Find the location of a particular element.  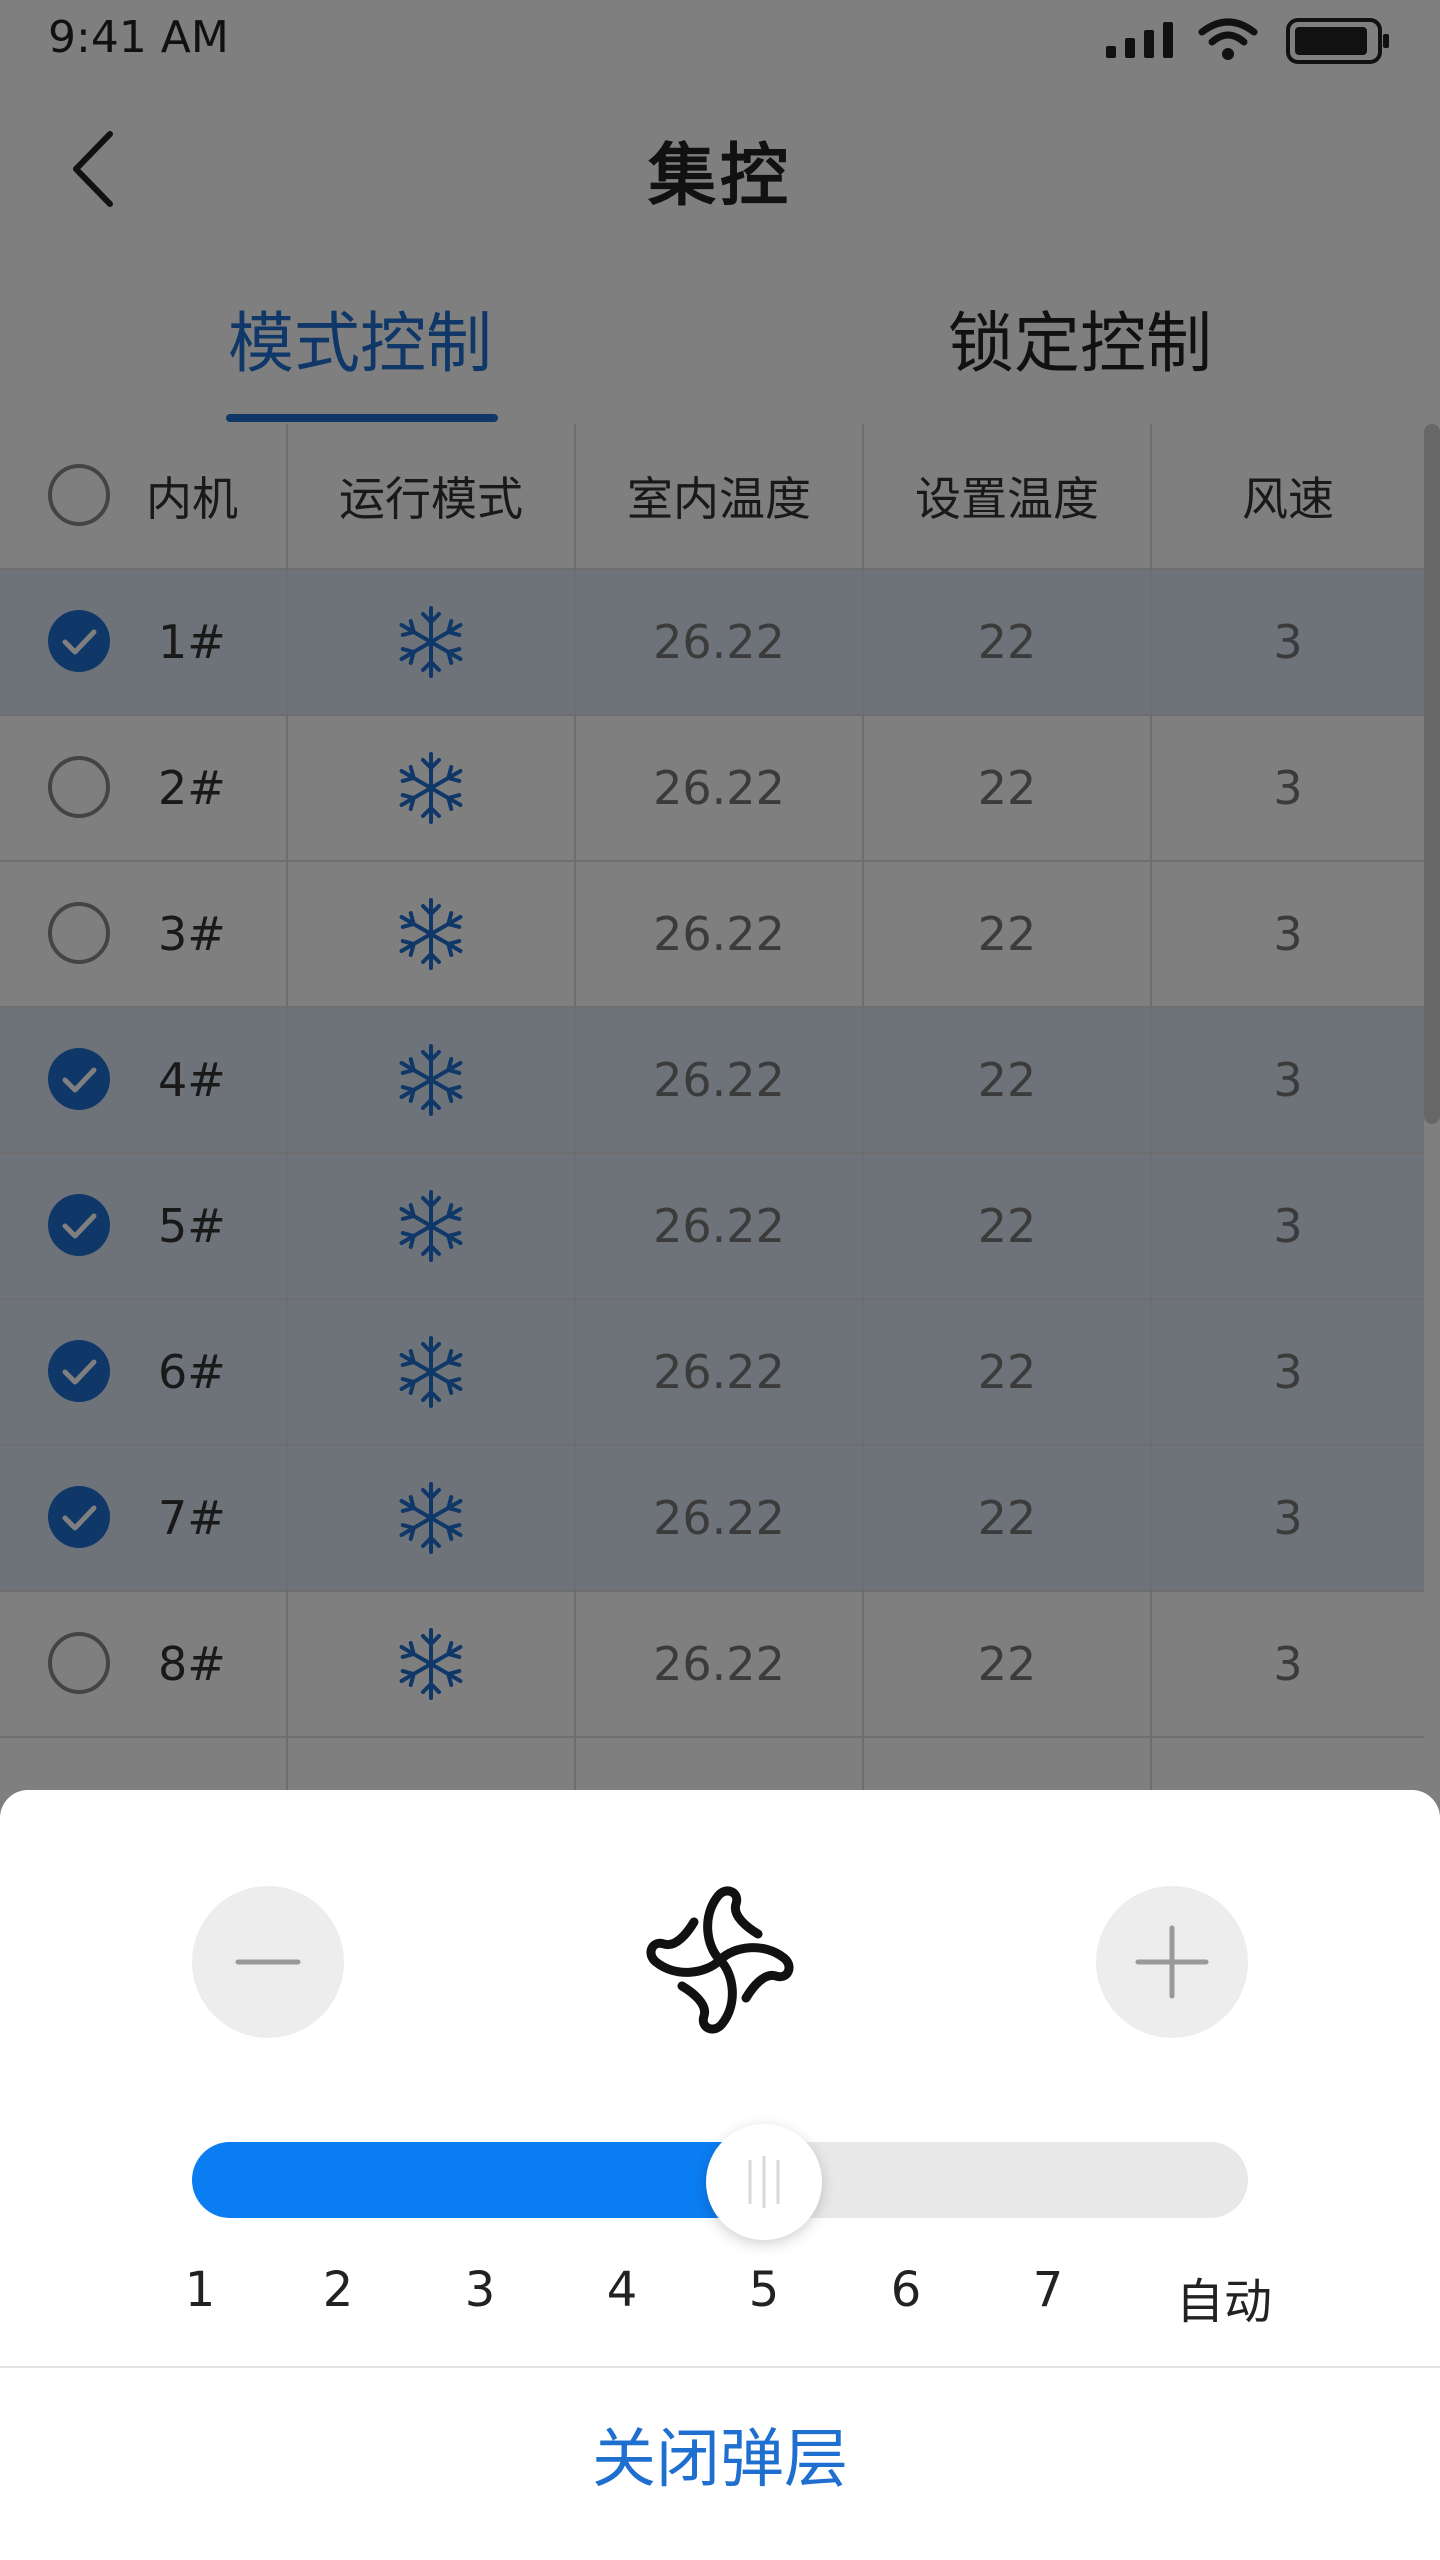

minus-icon is located at coordinates (268, 1962).